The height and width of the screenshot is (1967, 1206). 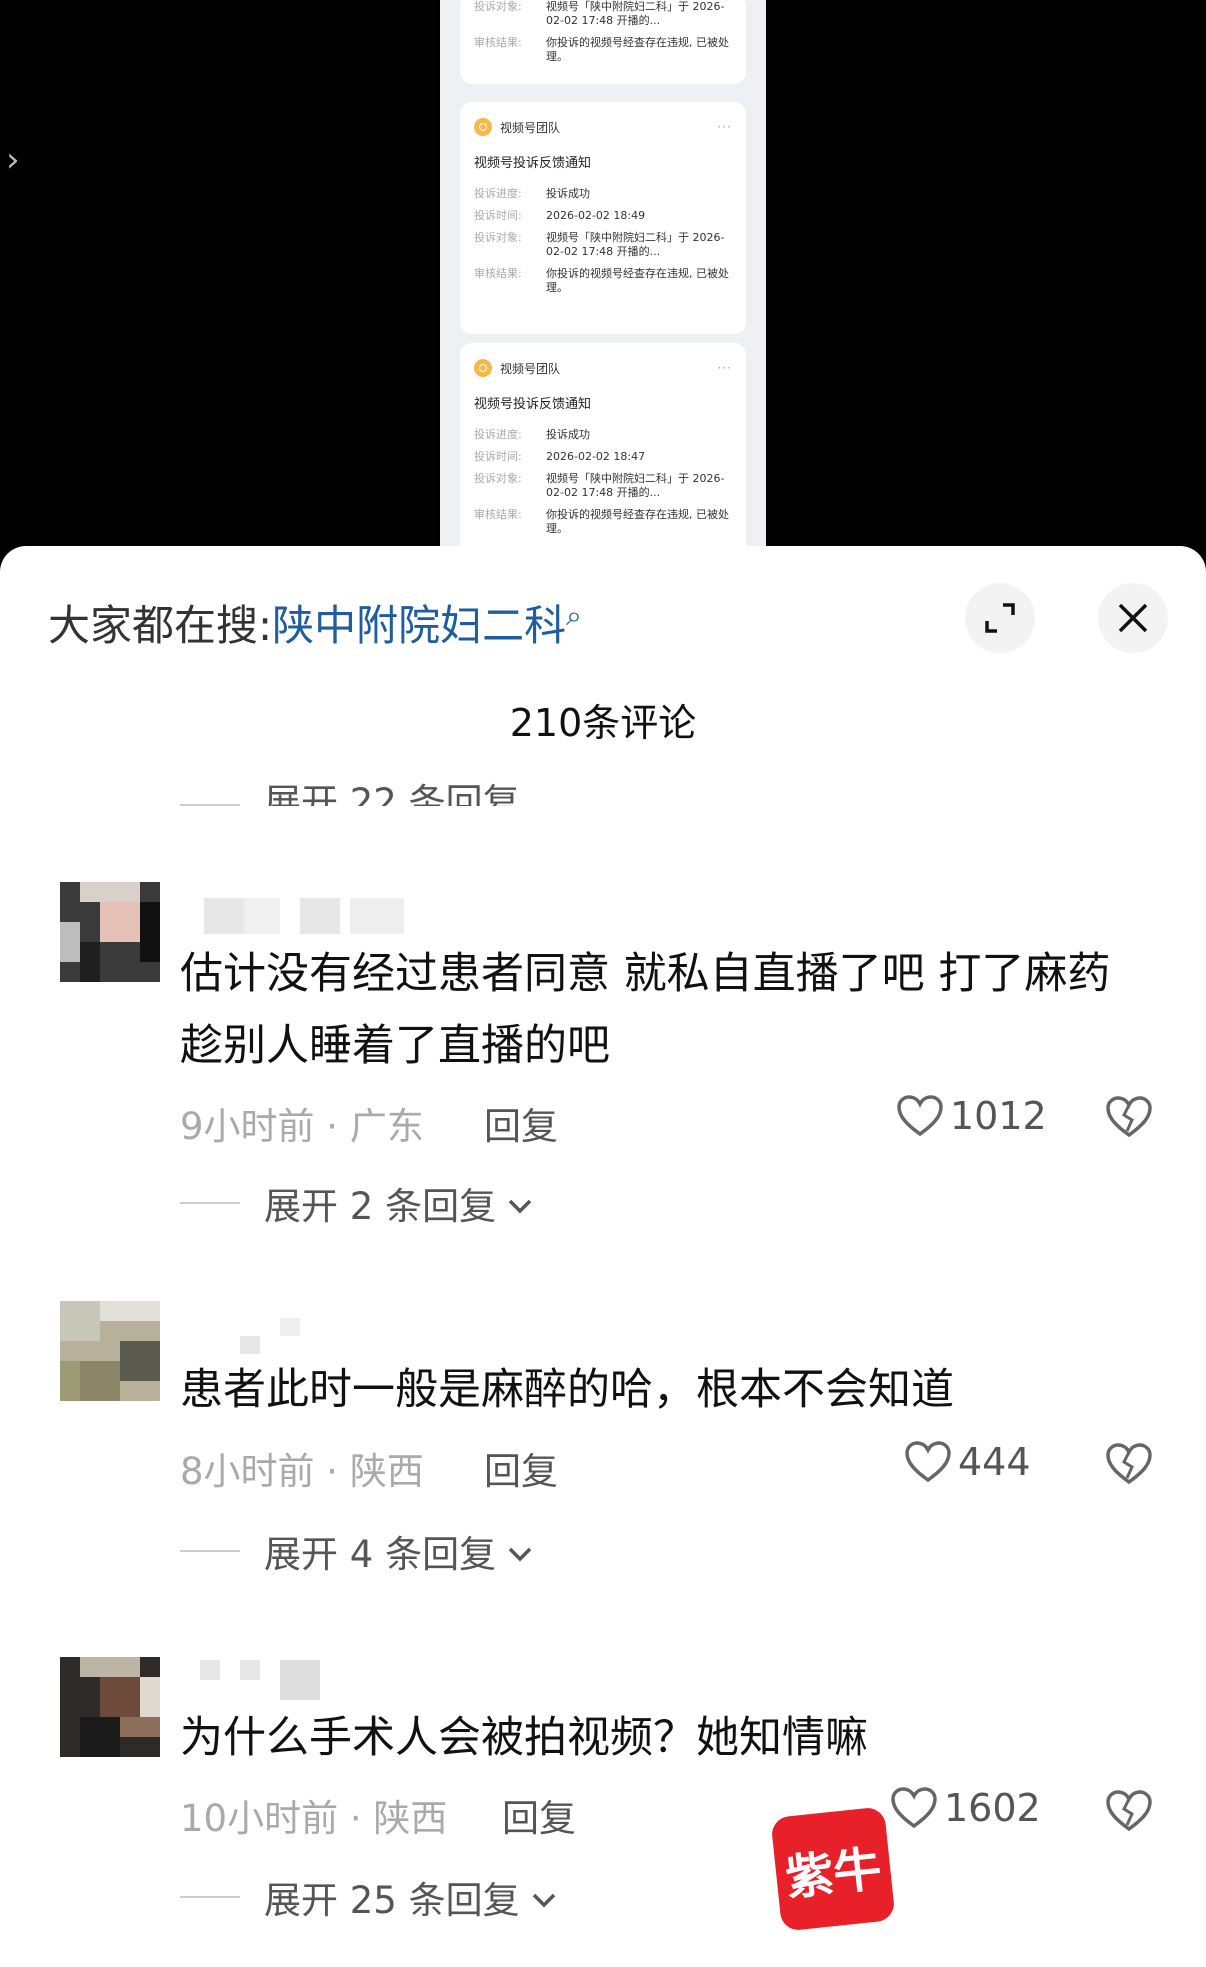 I want to click on row-value: 2026-02-02 18:47, so click(x=596, y=456).